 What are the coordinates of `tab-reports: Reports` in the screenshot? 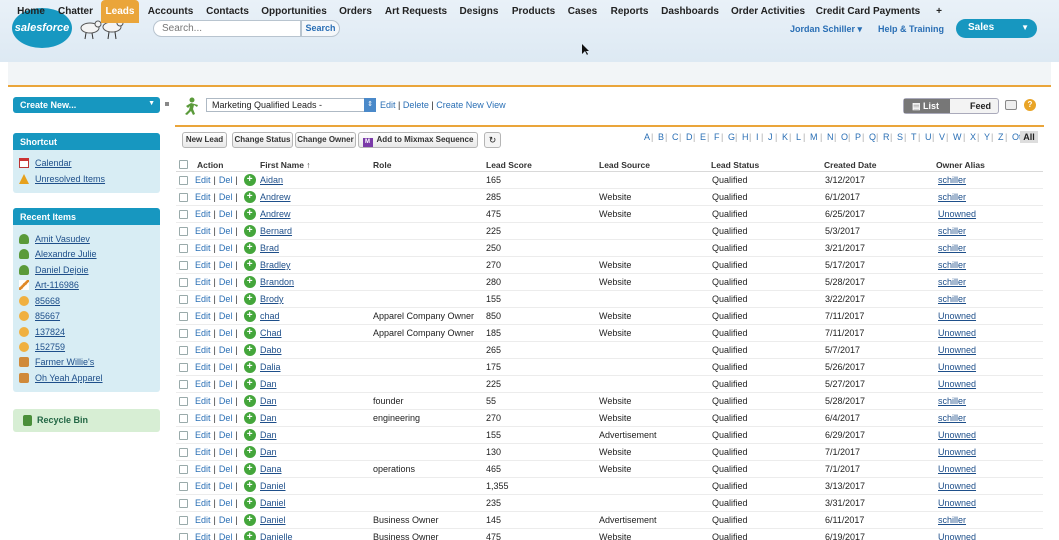 It's located at (629, 11).